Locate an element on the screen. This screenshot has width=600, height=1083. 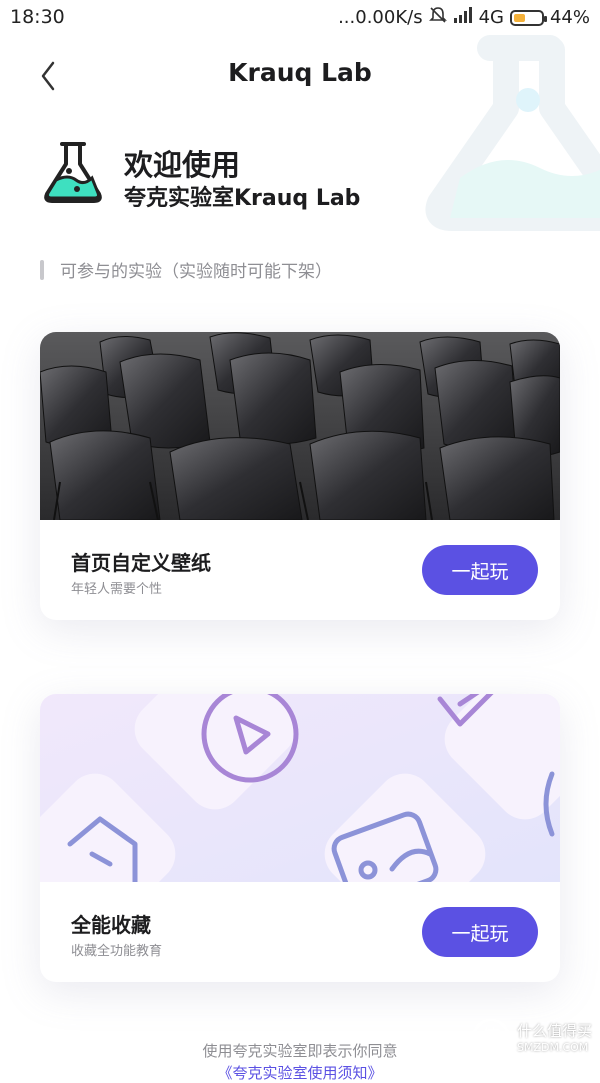
svg-text: 值 is located at coordinates (491, 1037).